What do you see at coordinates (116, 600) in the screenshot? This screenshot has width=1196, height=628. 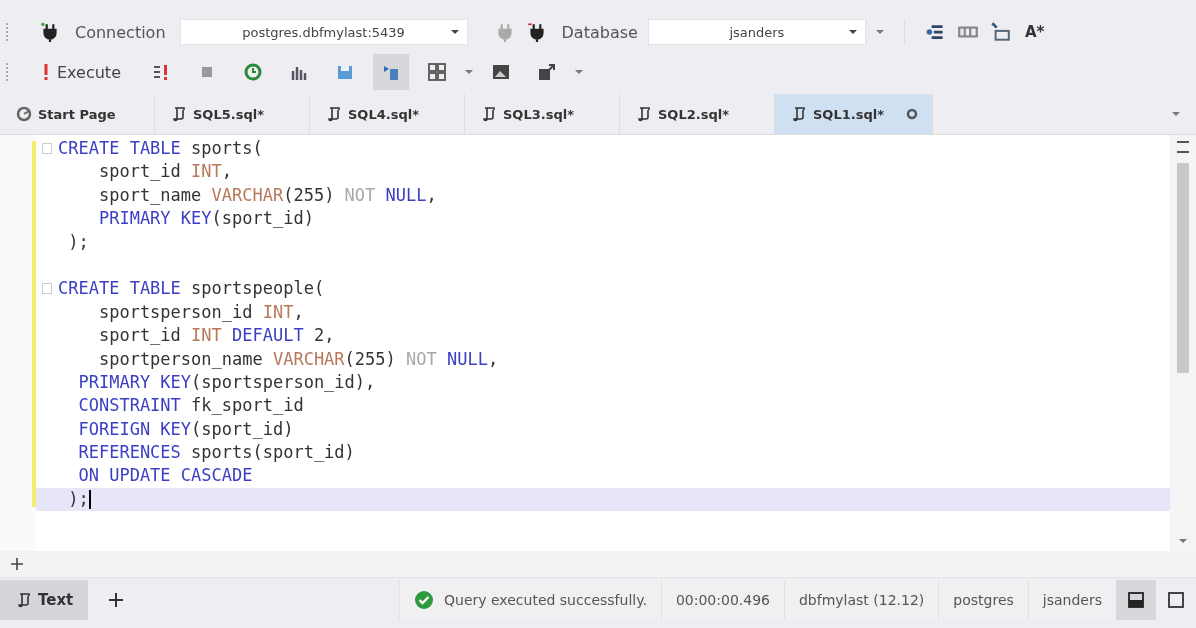 I see `add-icon` at bounding box center [116, 600].